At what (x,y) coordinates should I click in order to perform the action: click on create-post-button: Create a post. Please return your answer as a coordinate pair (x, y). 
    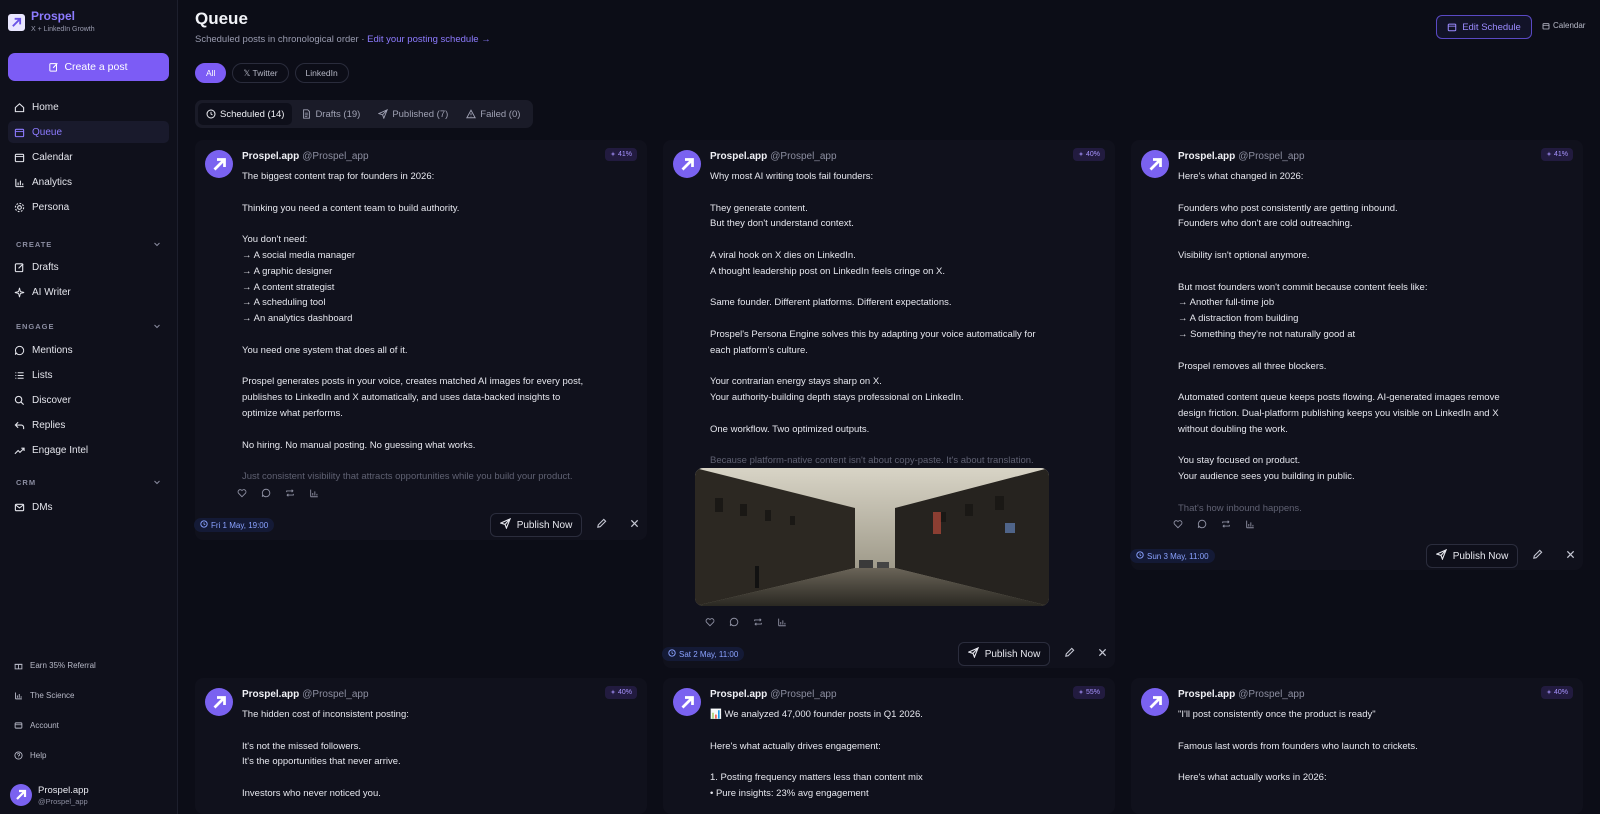
    Looking at the image, I should click on (88, 67).